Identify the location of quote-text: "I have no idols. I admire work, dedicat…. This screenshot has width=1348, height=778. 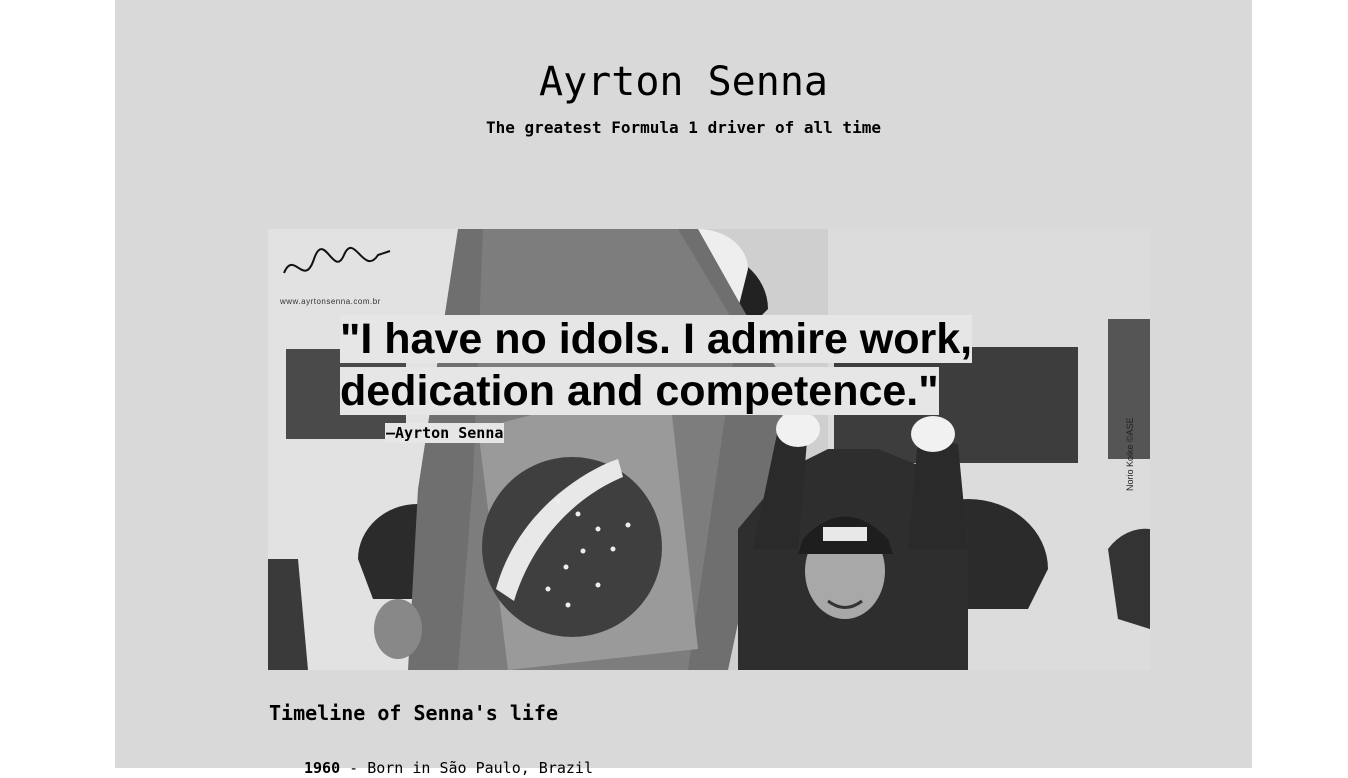
(656, 365).